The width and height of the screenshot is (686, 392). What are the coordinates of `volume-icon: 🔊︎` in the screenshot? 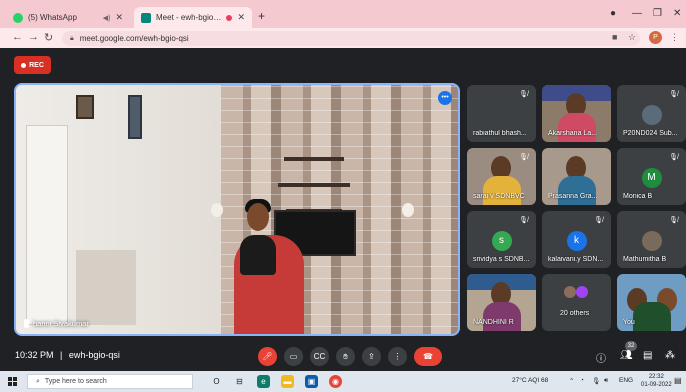 It's located at (606, 381).